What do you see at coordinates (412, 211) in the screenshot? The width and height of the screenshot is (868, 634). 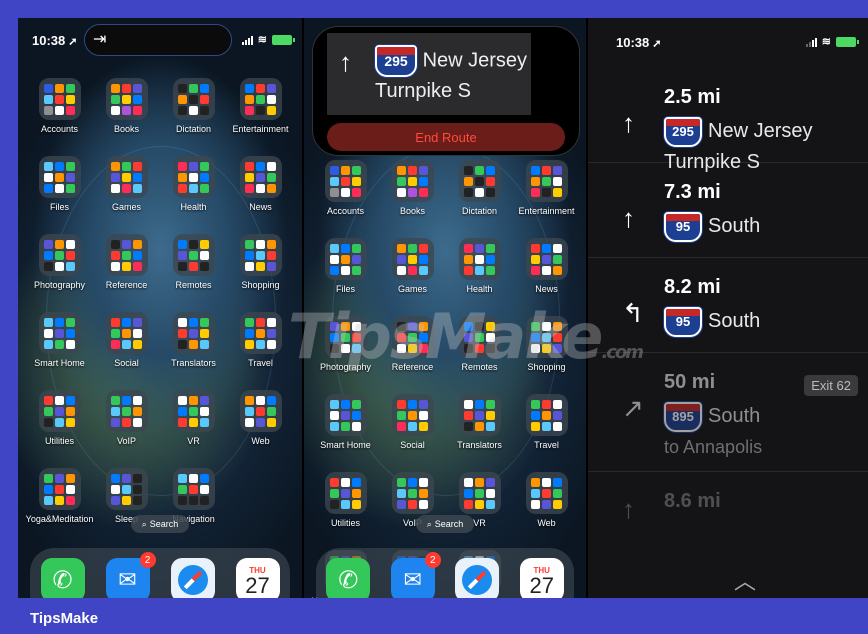 I see `folder-label: Books` at bounding box center [412, 211].